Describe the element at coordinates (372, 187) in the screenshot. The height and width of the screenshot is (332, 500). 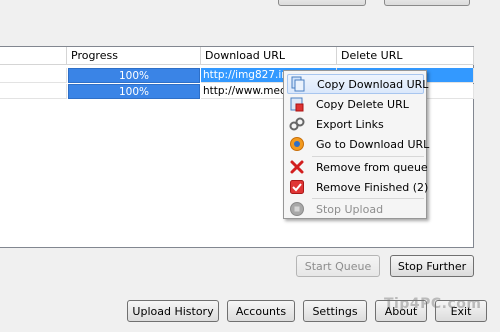
I see `menu-item-label: Remove Finished (2)` at that location.